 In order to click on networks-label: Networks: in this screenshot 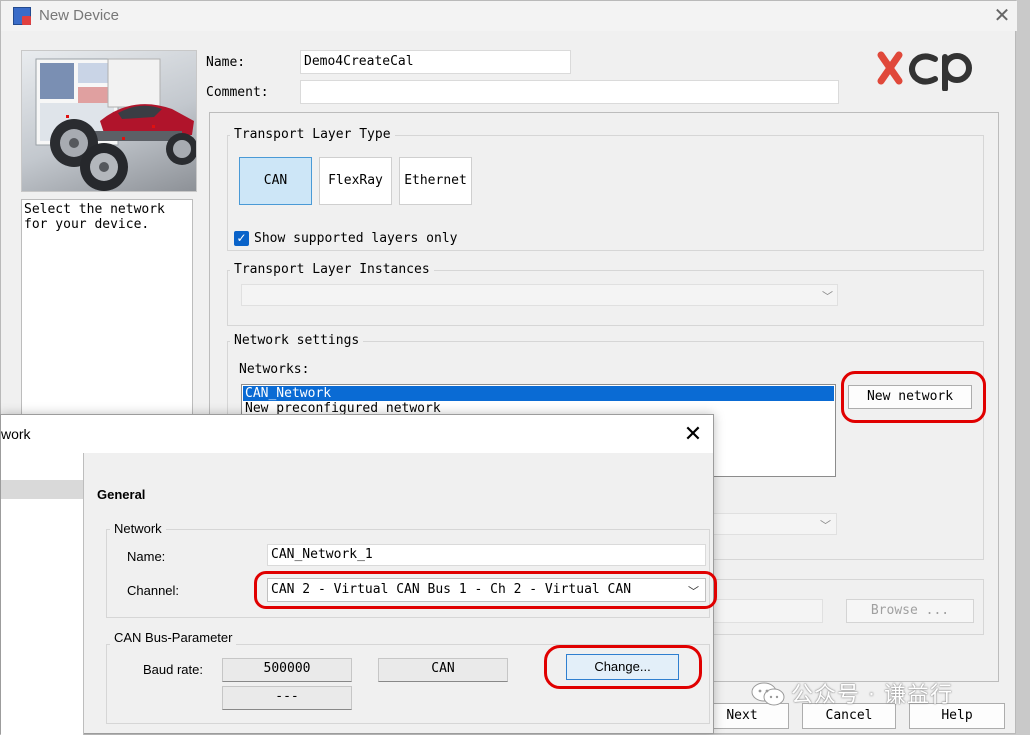, I will do `click(274, 369)`.